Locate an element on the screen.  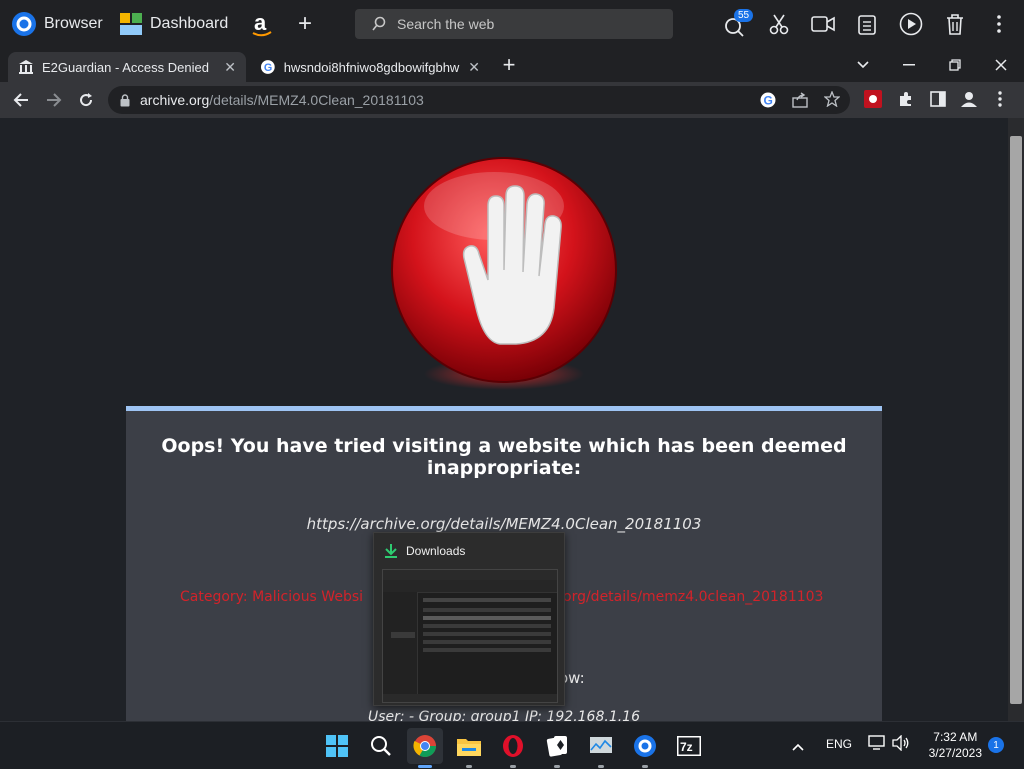
amazon-icon: a is located at coordinates (262, 23).